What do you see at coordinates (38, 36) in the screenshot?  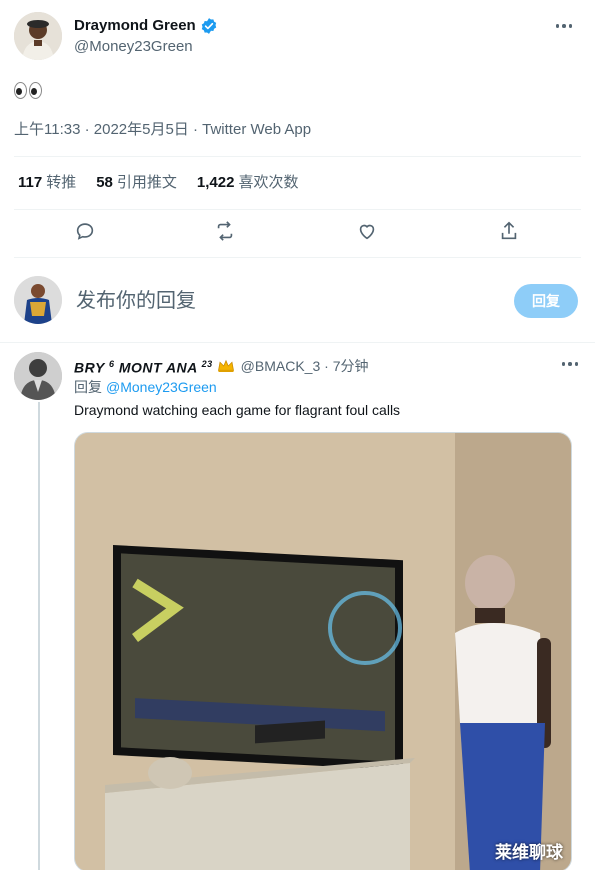 I see `author-avatar` at bounding box center [38, 36].